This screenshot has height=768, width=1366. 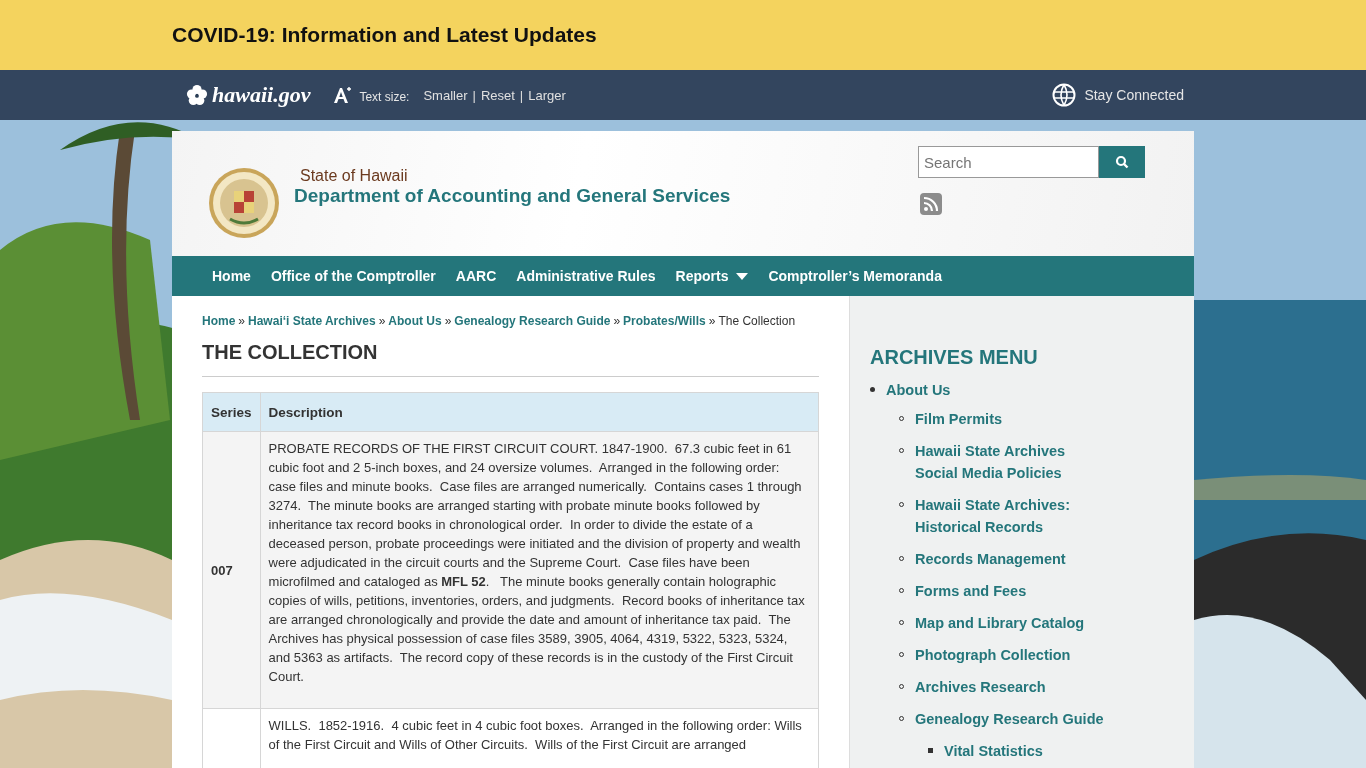 What do you see at coordinates (1010, 655) in the screenshot?
I see `menu-link: Photograph Collection` at bounding box center [1010, 655].